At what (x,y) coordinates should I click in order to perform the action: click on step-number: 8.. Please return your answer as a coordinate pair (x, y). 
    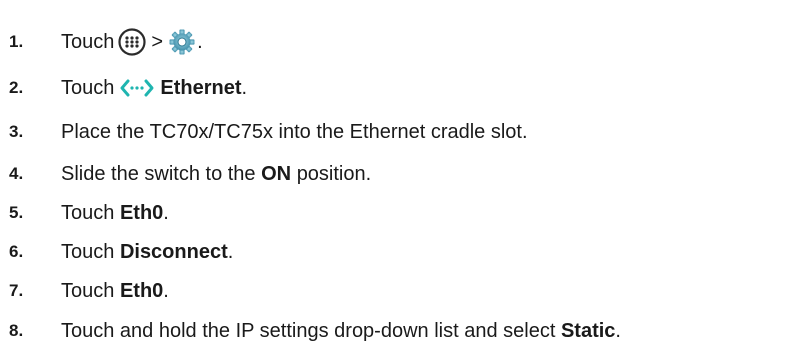
    Looking at the image, I should click on (16, 330).